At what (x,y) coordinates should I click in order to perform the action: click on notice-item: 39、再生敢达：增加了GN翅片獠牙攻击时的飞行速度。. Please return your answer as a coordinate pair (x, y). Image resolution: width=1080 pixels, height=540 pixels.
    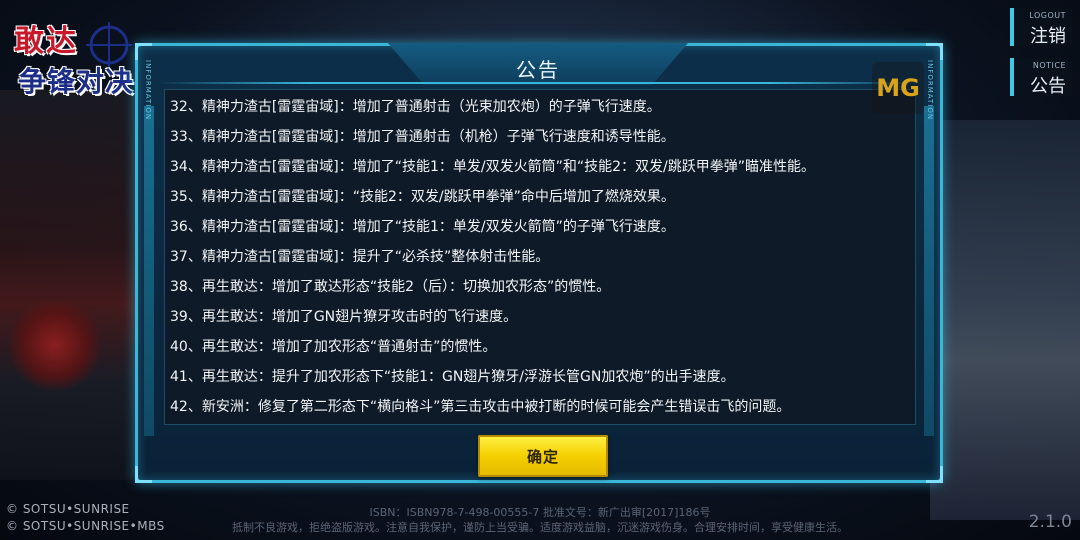
    Looking at the image, I should click on (344, 317).